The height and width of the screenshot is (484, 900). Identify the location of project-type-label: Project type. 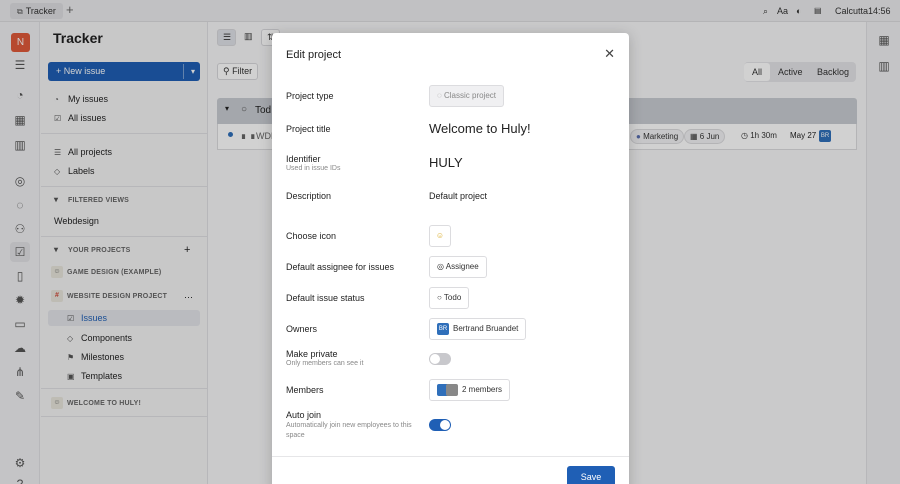
(310, 96).